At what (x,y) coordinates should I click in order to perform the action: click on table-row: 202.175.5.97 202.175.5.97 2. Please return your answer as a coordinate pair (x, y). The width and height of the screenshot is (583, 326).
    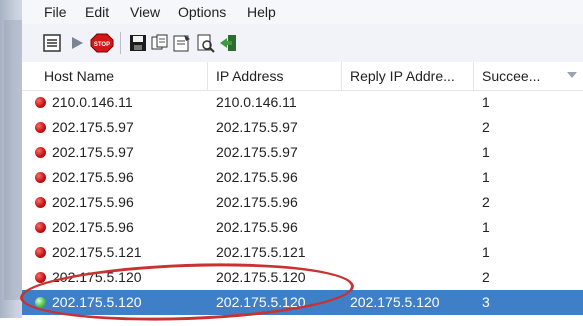
    Looking at the image, I should click on (302, 127).